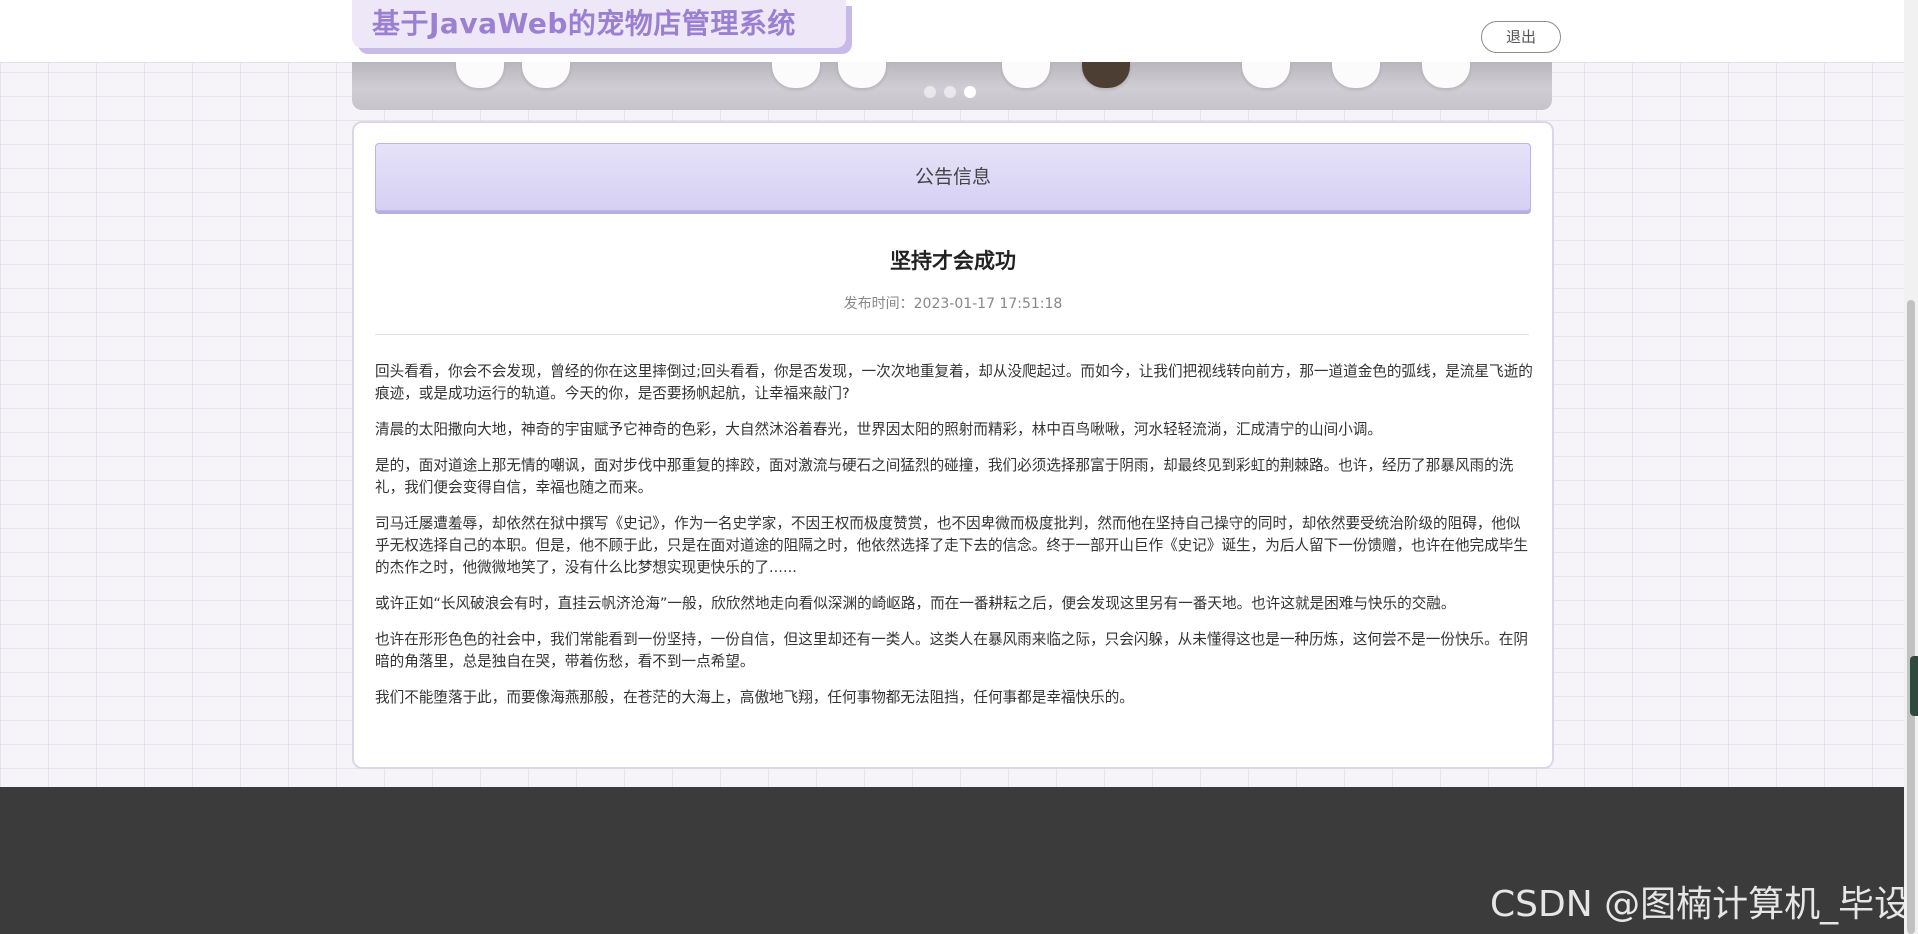 The height and width of the screenshot is (934, 1918). Describe the element at coordinates (959, 31) in the screenshot. I see `top-header: 基于JavaWeb的宠物店管理系统 退出` at that location.